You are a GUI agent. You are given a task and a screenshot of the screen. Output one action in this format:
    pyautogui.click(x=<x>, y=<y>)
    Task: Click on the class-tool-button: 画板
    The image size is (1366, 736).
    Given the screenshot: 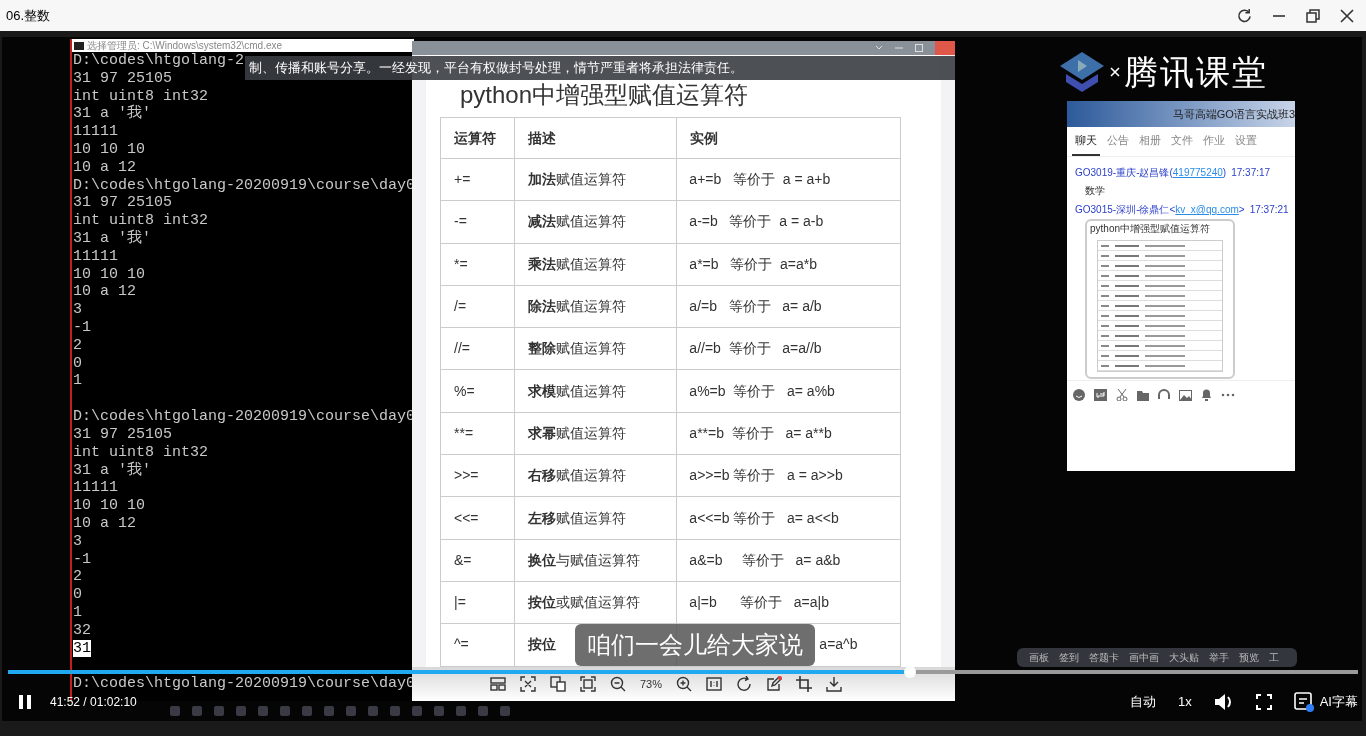 What is the action you would take?
    pyautogui.click(x=1039, y=657)
    